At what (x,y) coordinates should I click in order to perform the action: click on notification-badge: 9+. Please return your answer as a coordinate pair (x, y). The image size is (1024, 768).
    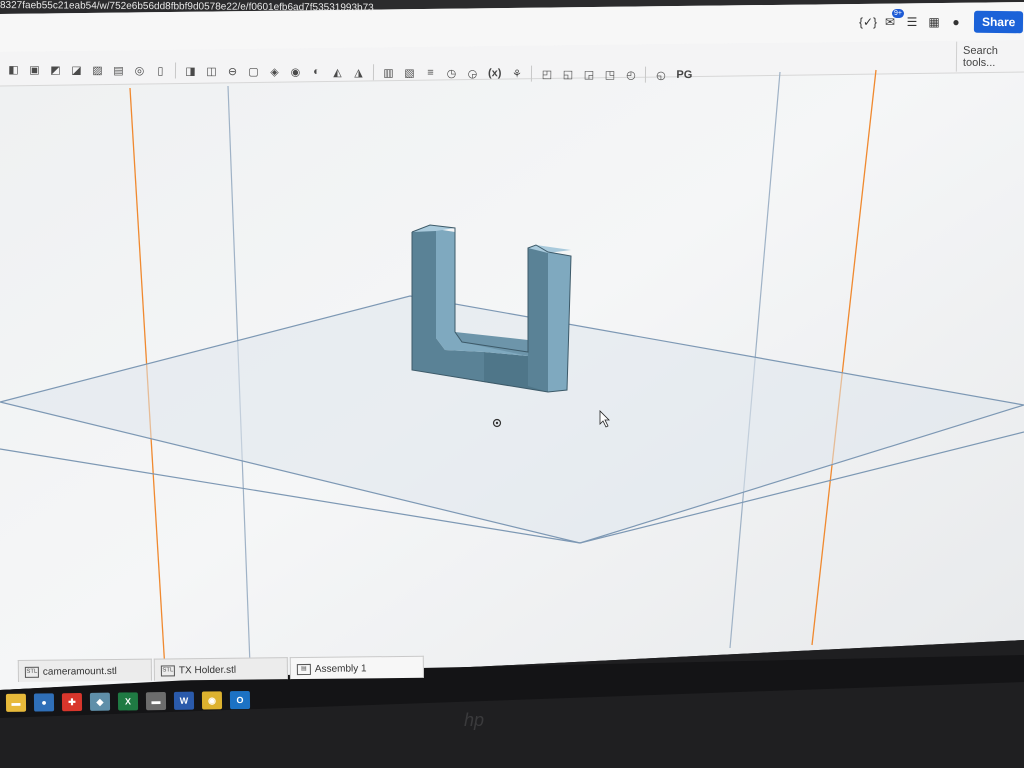
    Looking at the image, I should click on (898, 13).